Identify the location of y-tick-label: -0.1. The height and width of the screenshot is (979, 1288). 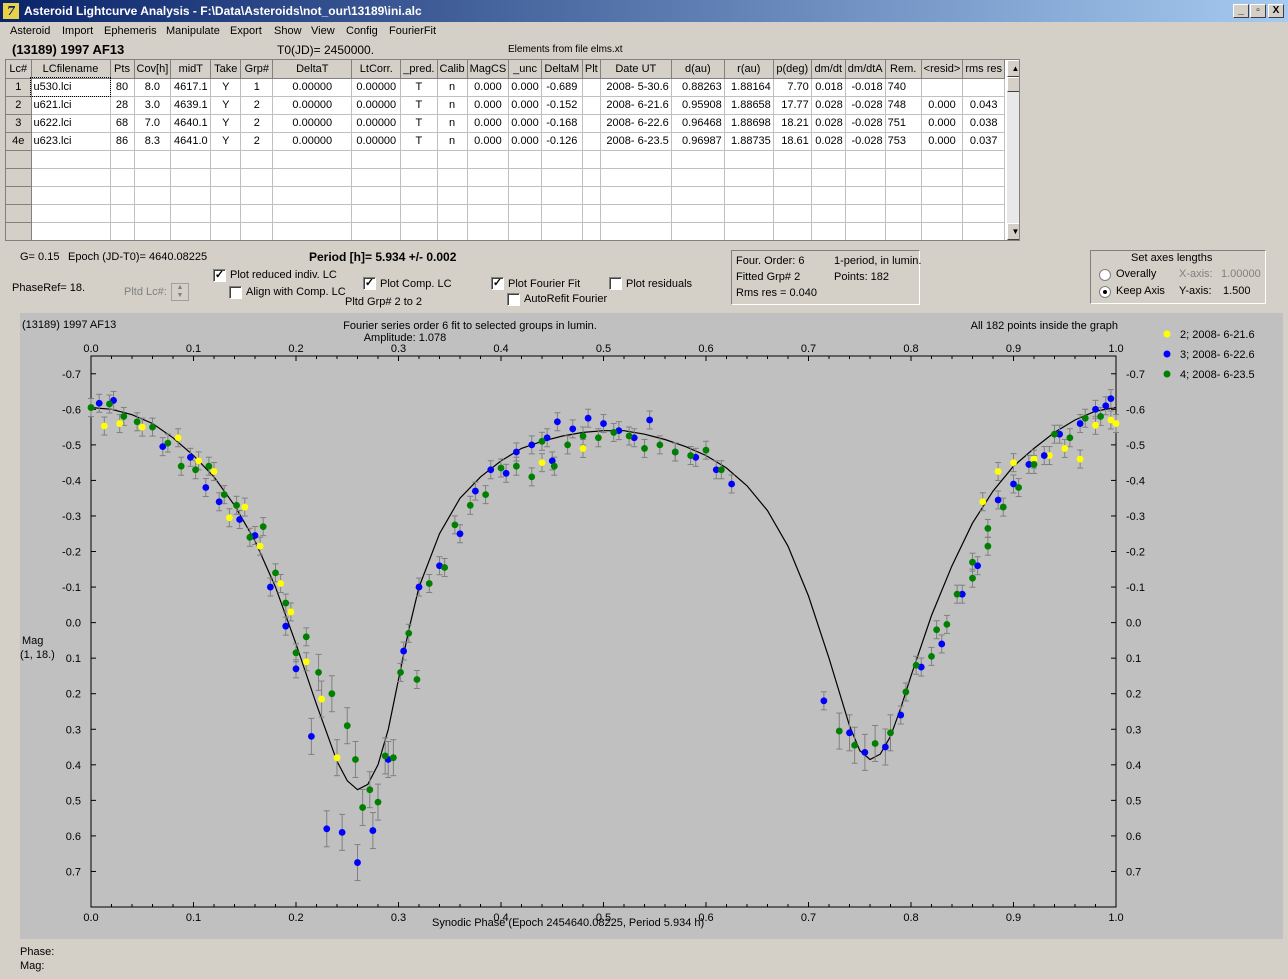
(71, 588).